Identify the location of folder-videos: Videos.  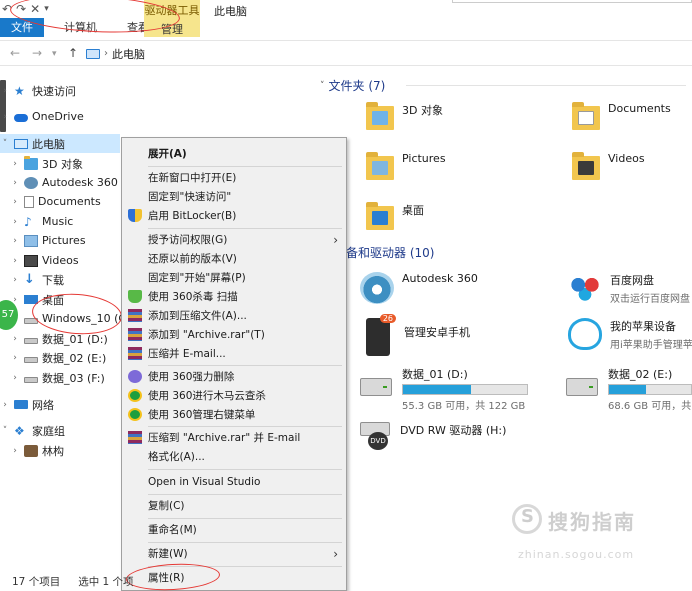
(608, 166).